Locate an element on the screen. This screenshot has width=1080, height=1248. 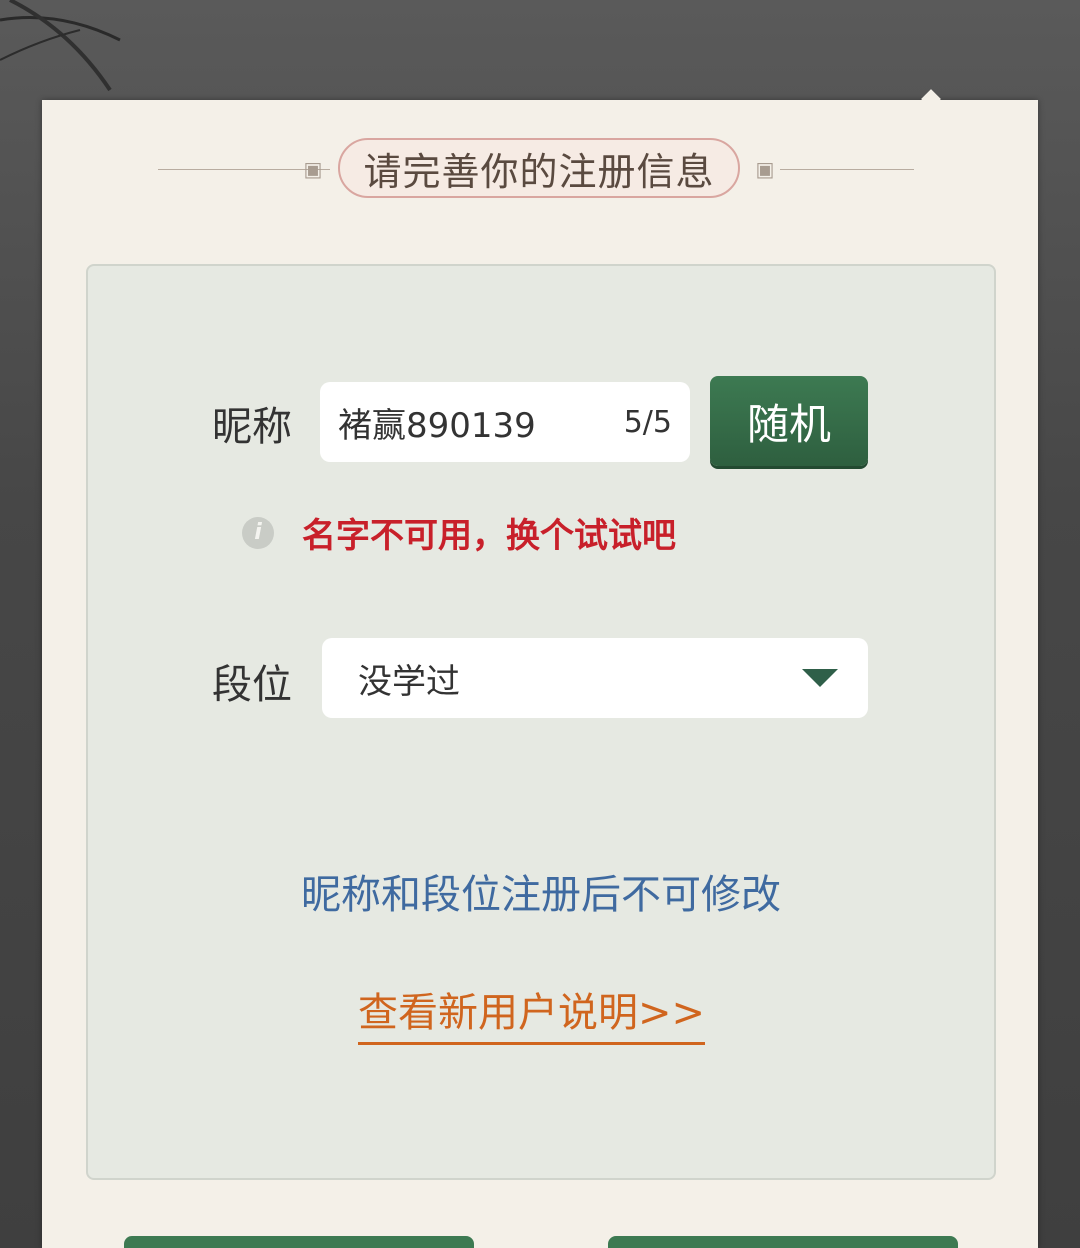
rank-selected-value: 没学过 is located at coordinates (409, 681).